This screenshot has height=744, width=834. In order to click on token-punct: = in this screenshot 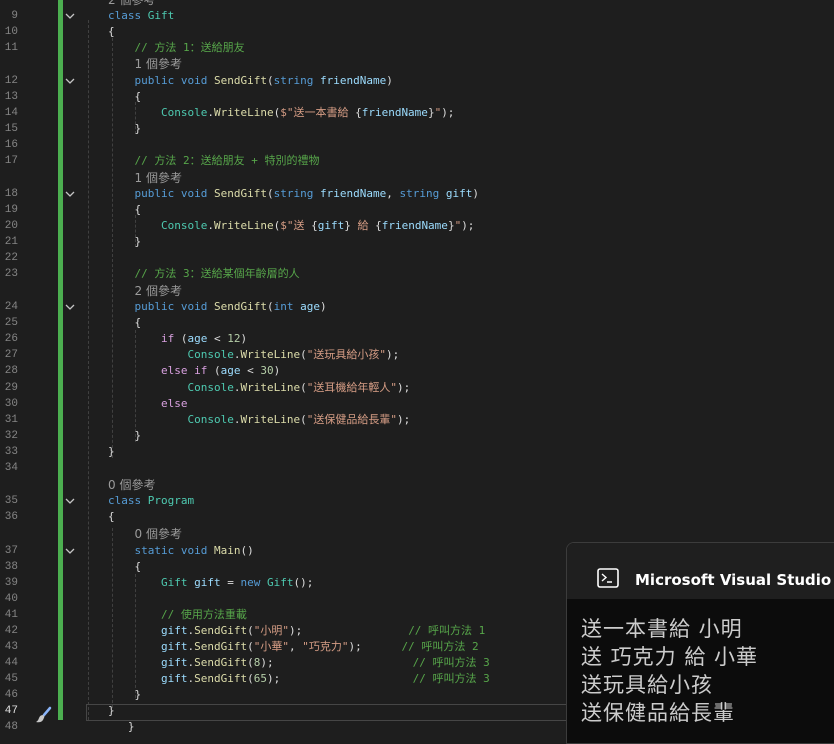, I will do `click(230, 582)`.